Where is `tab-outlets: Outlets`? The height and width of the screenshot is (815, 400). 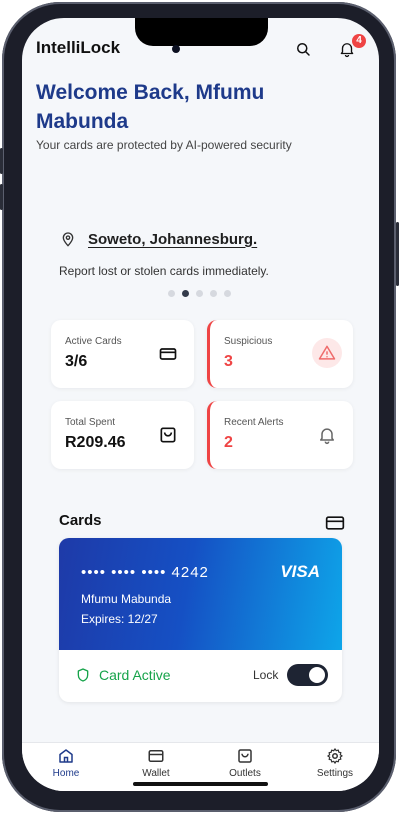
tab-outlets: Outlets is located at coordinates (245, 763).